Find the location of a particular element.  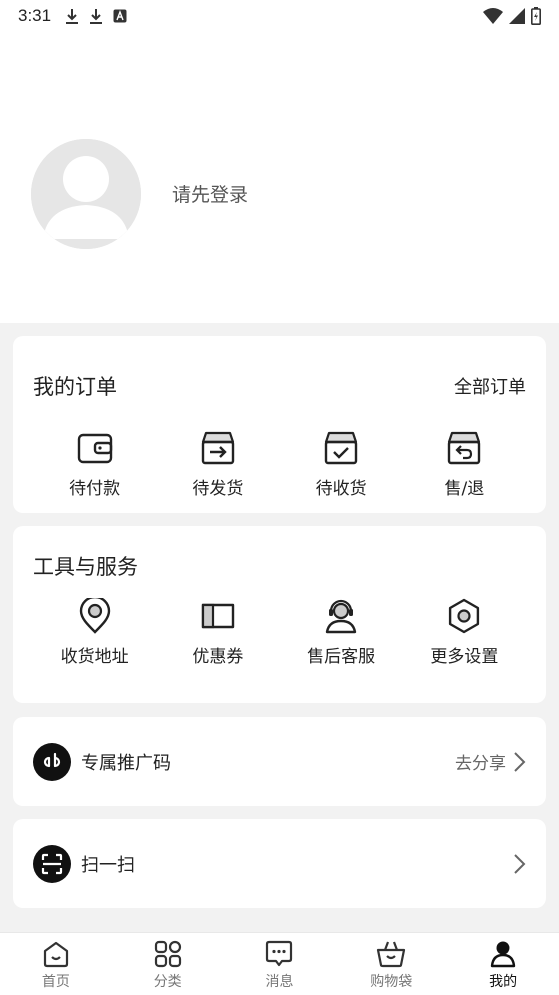

message-icon is located at coordinates (279, 953).